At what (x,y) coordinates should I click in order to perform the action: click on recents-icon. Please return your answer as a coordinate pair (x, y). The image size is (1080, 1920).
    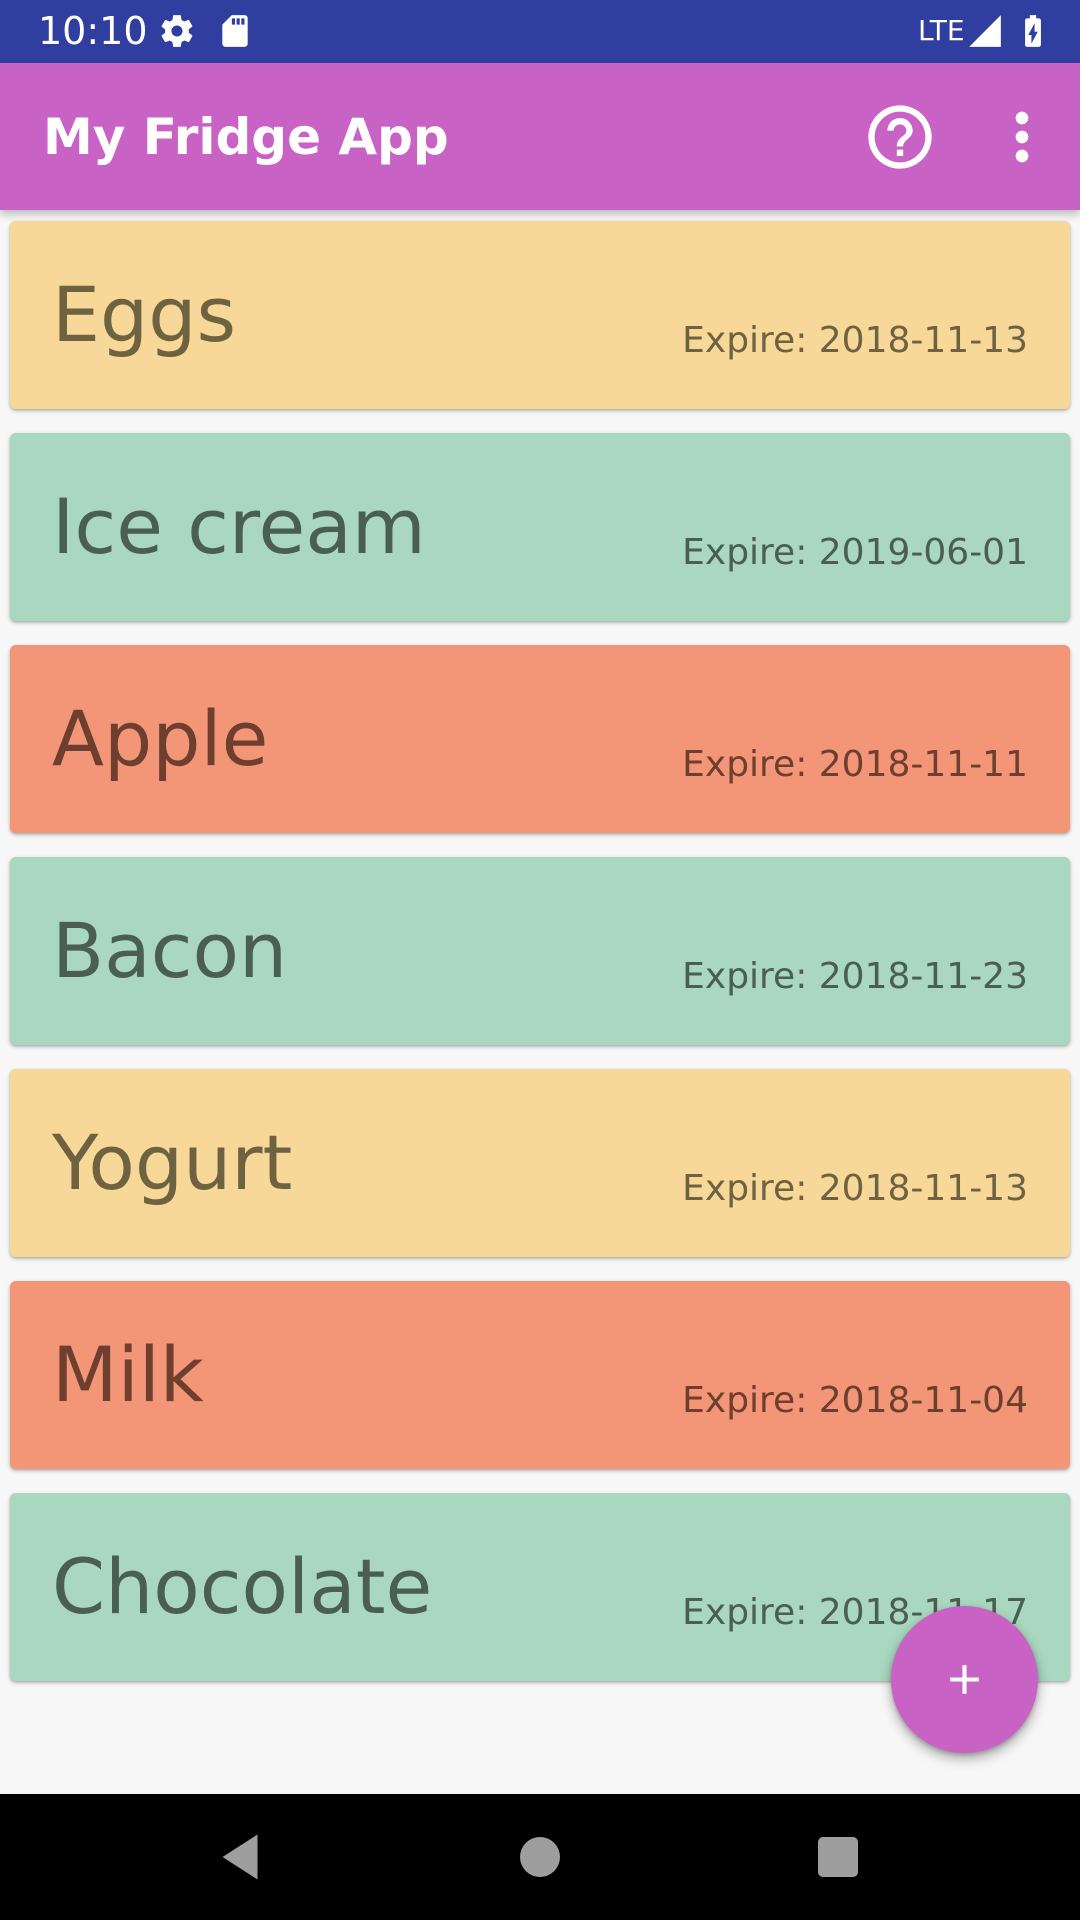
    Looking at the image, I should click on (838, 1857).